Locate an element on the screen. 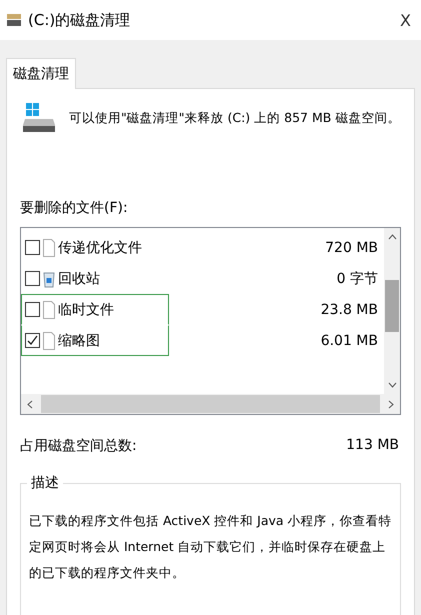 The image size is (421, 615). file-size: 6.01 MB is located at coordinates (349, 340).